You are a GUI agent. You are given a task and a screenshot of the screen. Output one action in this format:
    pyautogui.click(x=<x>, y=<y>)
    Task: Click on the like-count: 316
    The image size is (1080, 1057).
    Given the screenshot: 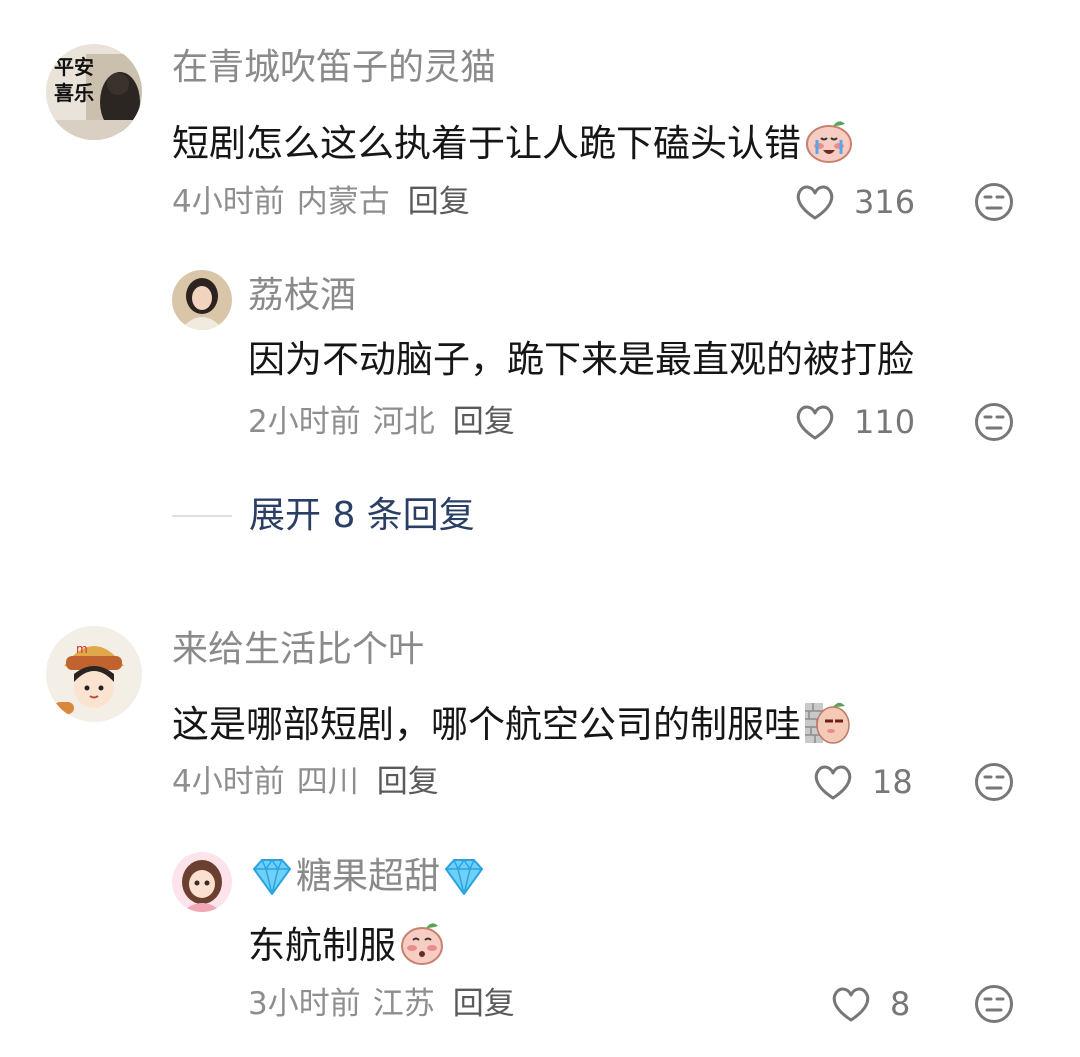 What is the action you would take?
    pyautogui.click(x=885, y=202)
    